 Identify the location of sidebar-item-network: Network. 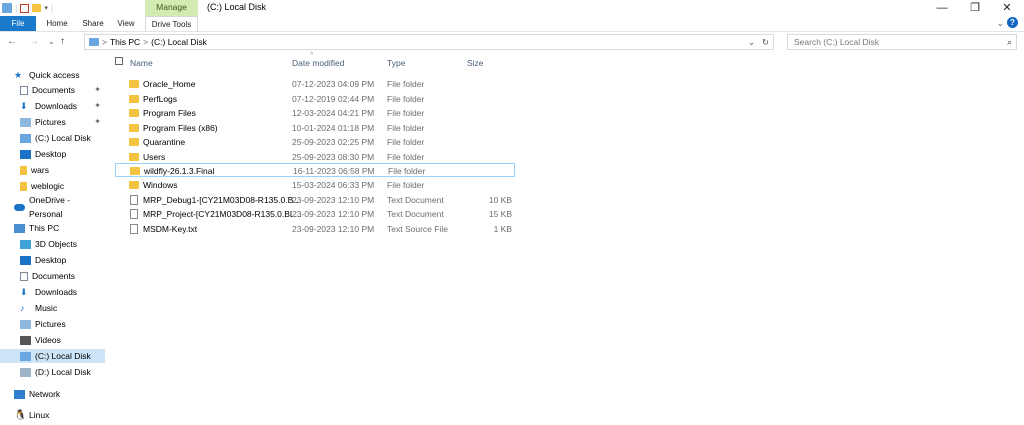
(52, 394).